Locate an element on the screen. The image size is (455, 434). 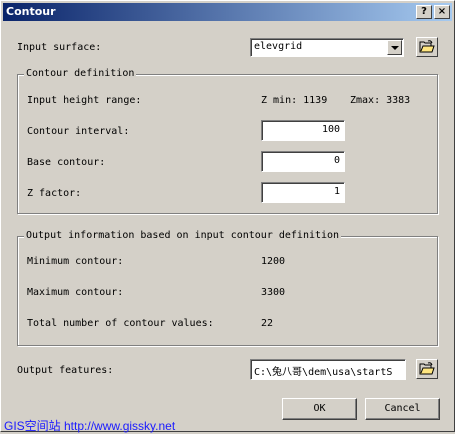
zmax-value: Zmax: 3383 is located at coordinates (380, 100).